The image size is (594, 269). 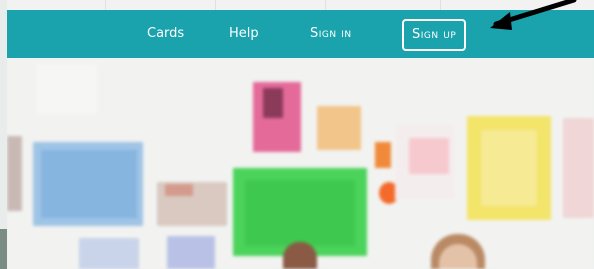 I want to click on sign-in-link: Sign in, so click(x=331, y=34).